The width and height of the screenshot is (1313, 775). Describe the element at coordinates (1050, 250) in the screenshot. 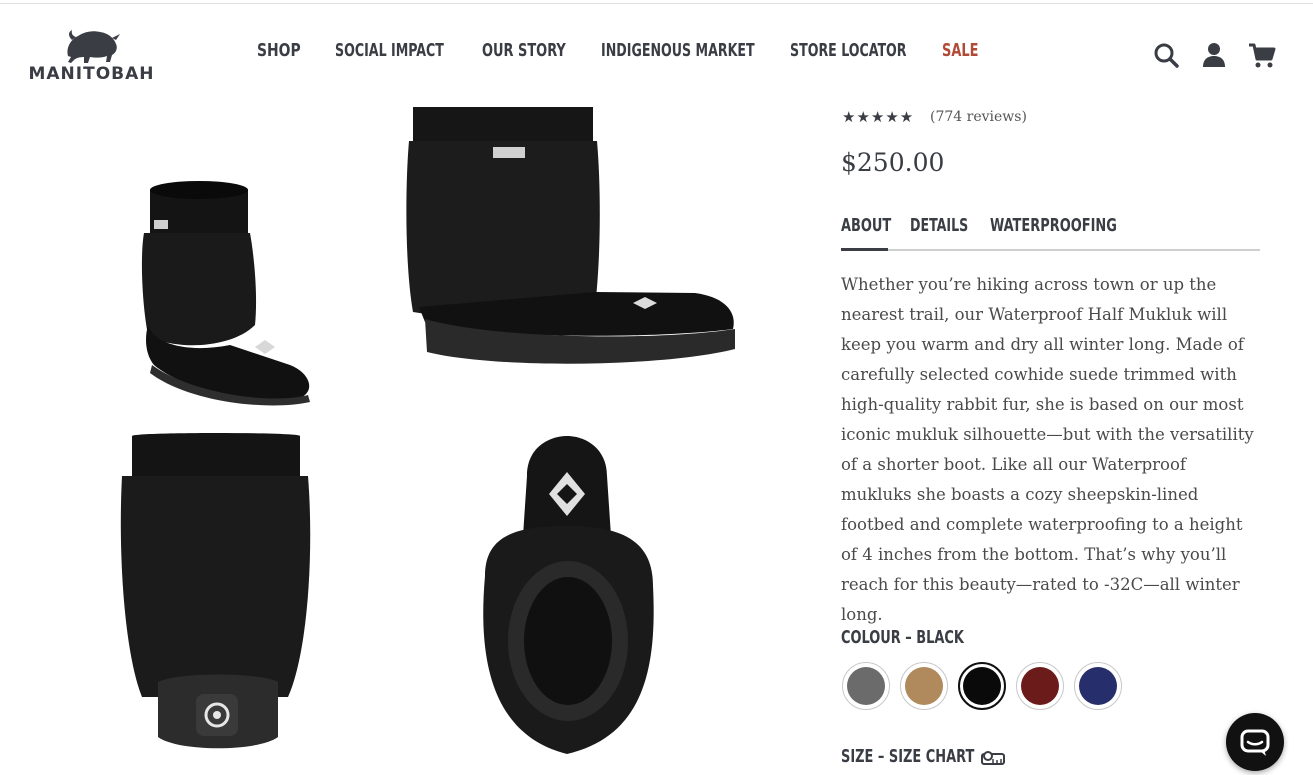

I see `tabs-divider` at that location.